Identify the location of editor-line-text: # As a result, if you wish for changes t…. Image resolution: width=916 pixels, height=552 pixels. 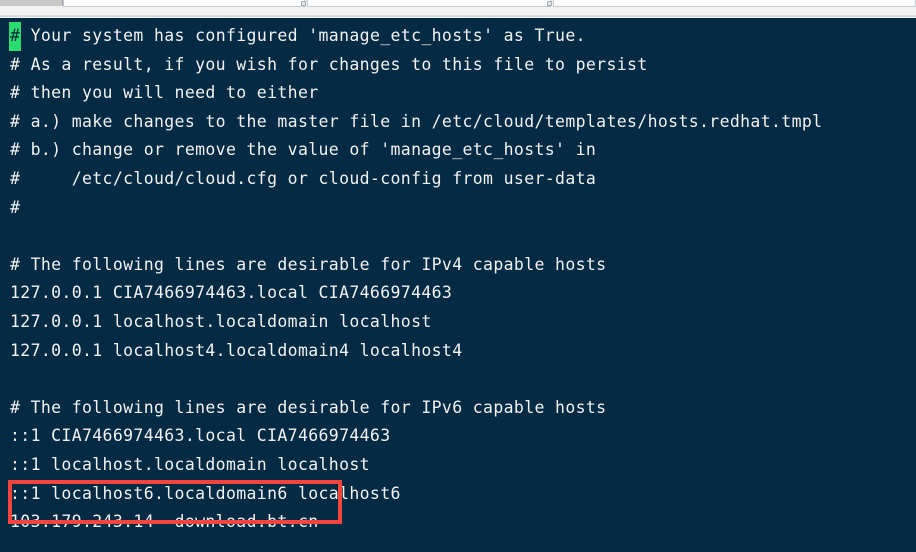
(329, 64).